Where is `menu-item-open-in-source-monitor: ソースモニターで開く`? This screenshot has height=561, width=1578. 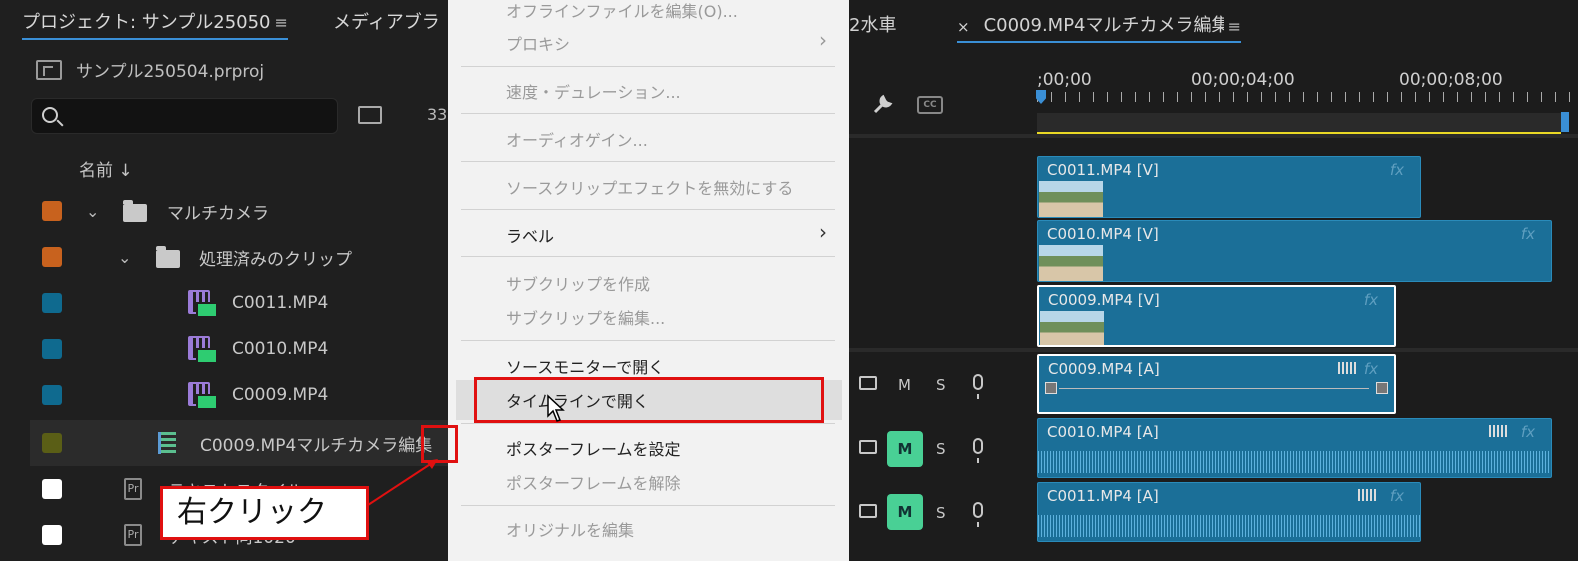
menu-item-open-in-source-monitor: ソースモニターで開く is located at coordinates (585, 366).